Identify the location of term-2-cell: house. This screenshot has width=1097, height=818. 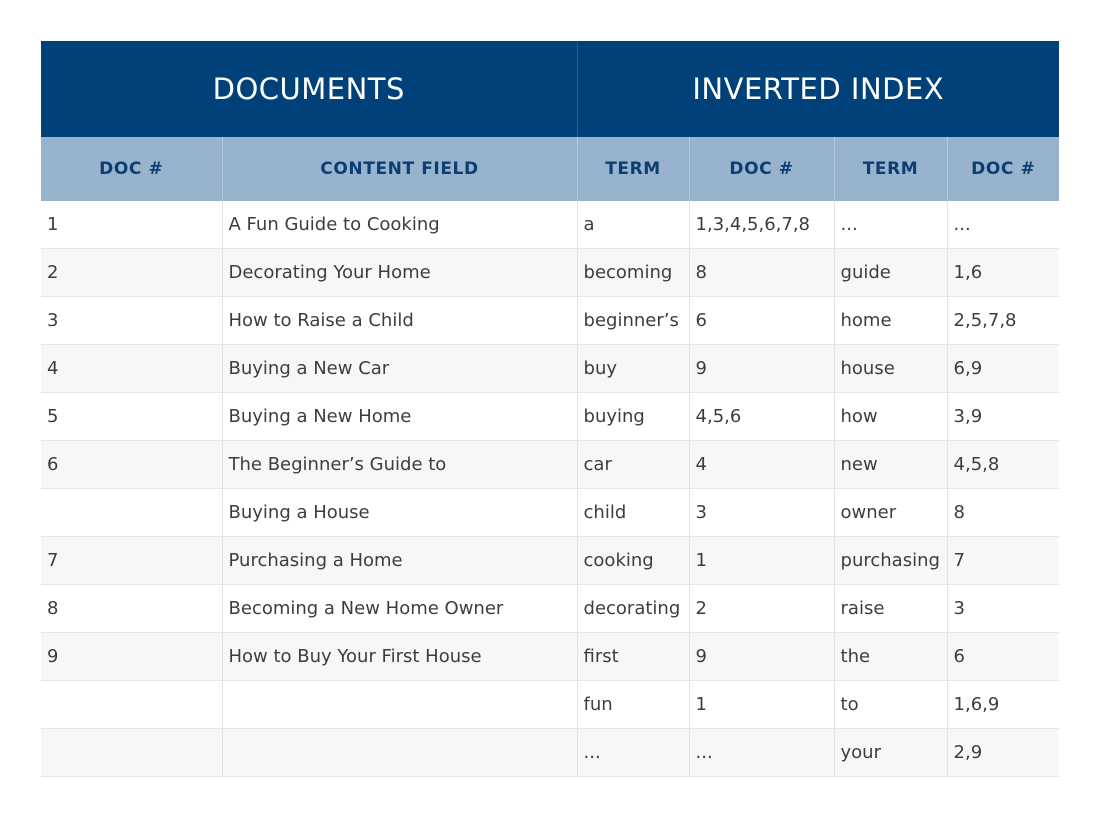
(890, 368).